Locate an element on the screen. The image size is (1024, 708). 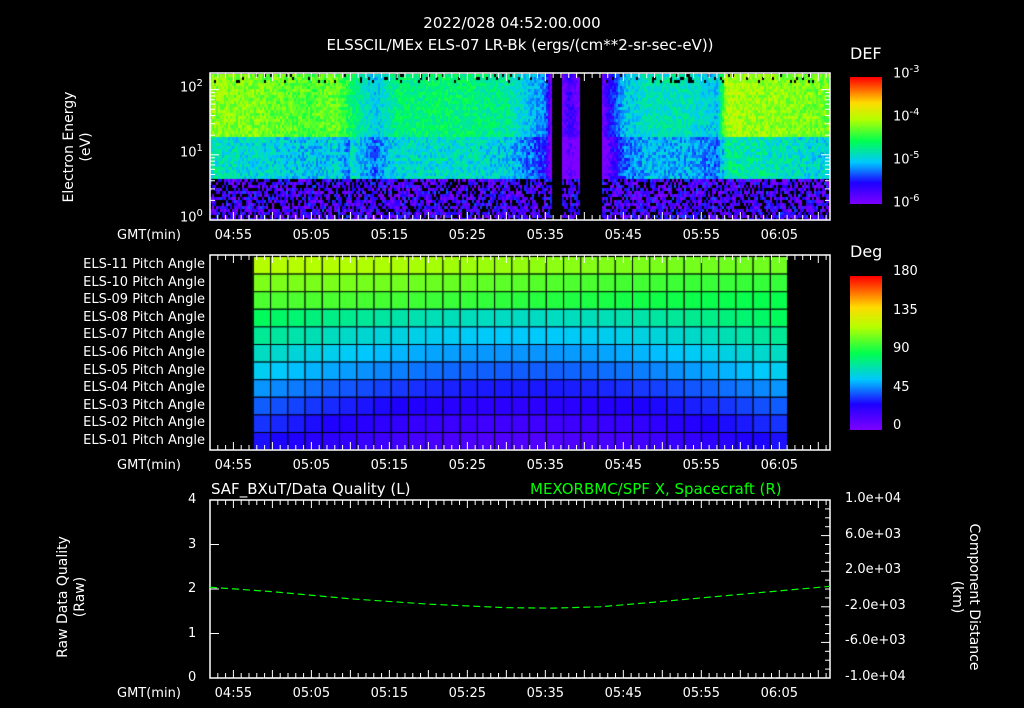
pitch-angle-row-label: ELS-08 Pitch Angle is located at coordinates (144, 317).